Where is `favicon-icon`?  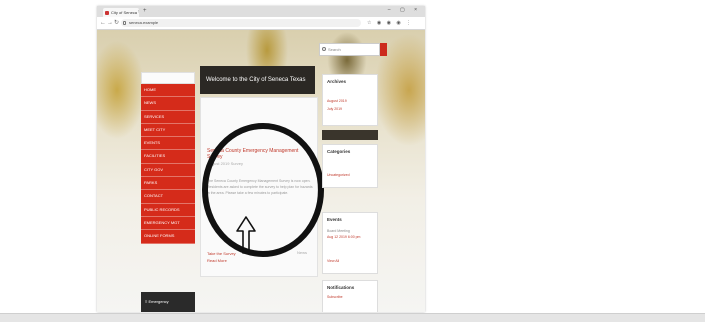
favicon-icon is located at coordinates (107, 13).